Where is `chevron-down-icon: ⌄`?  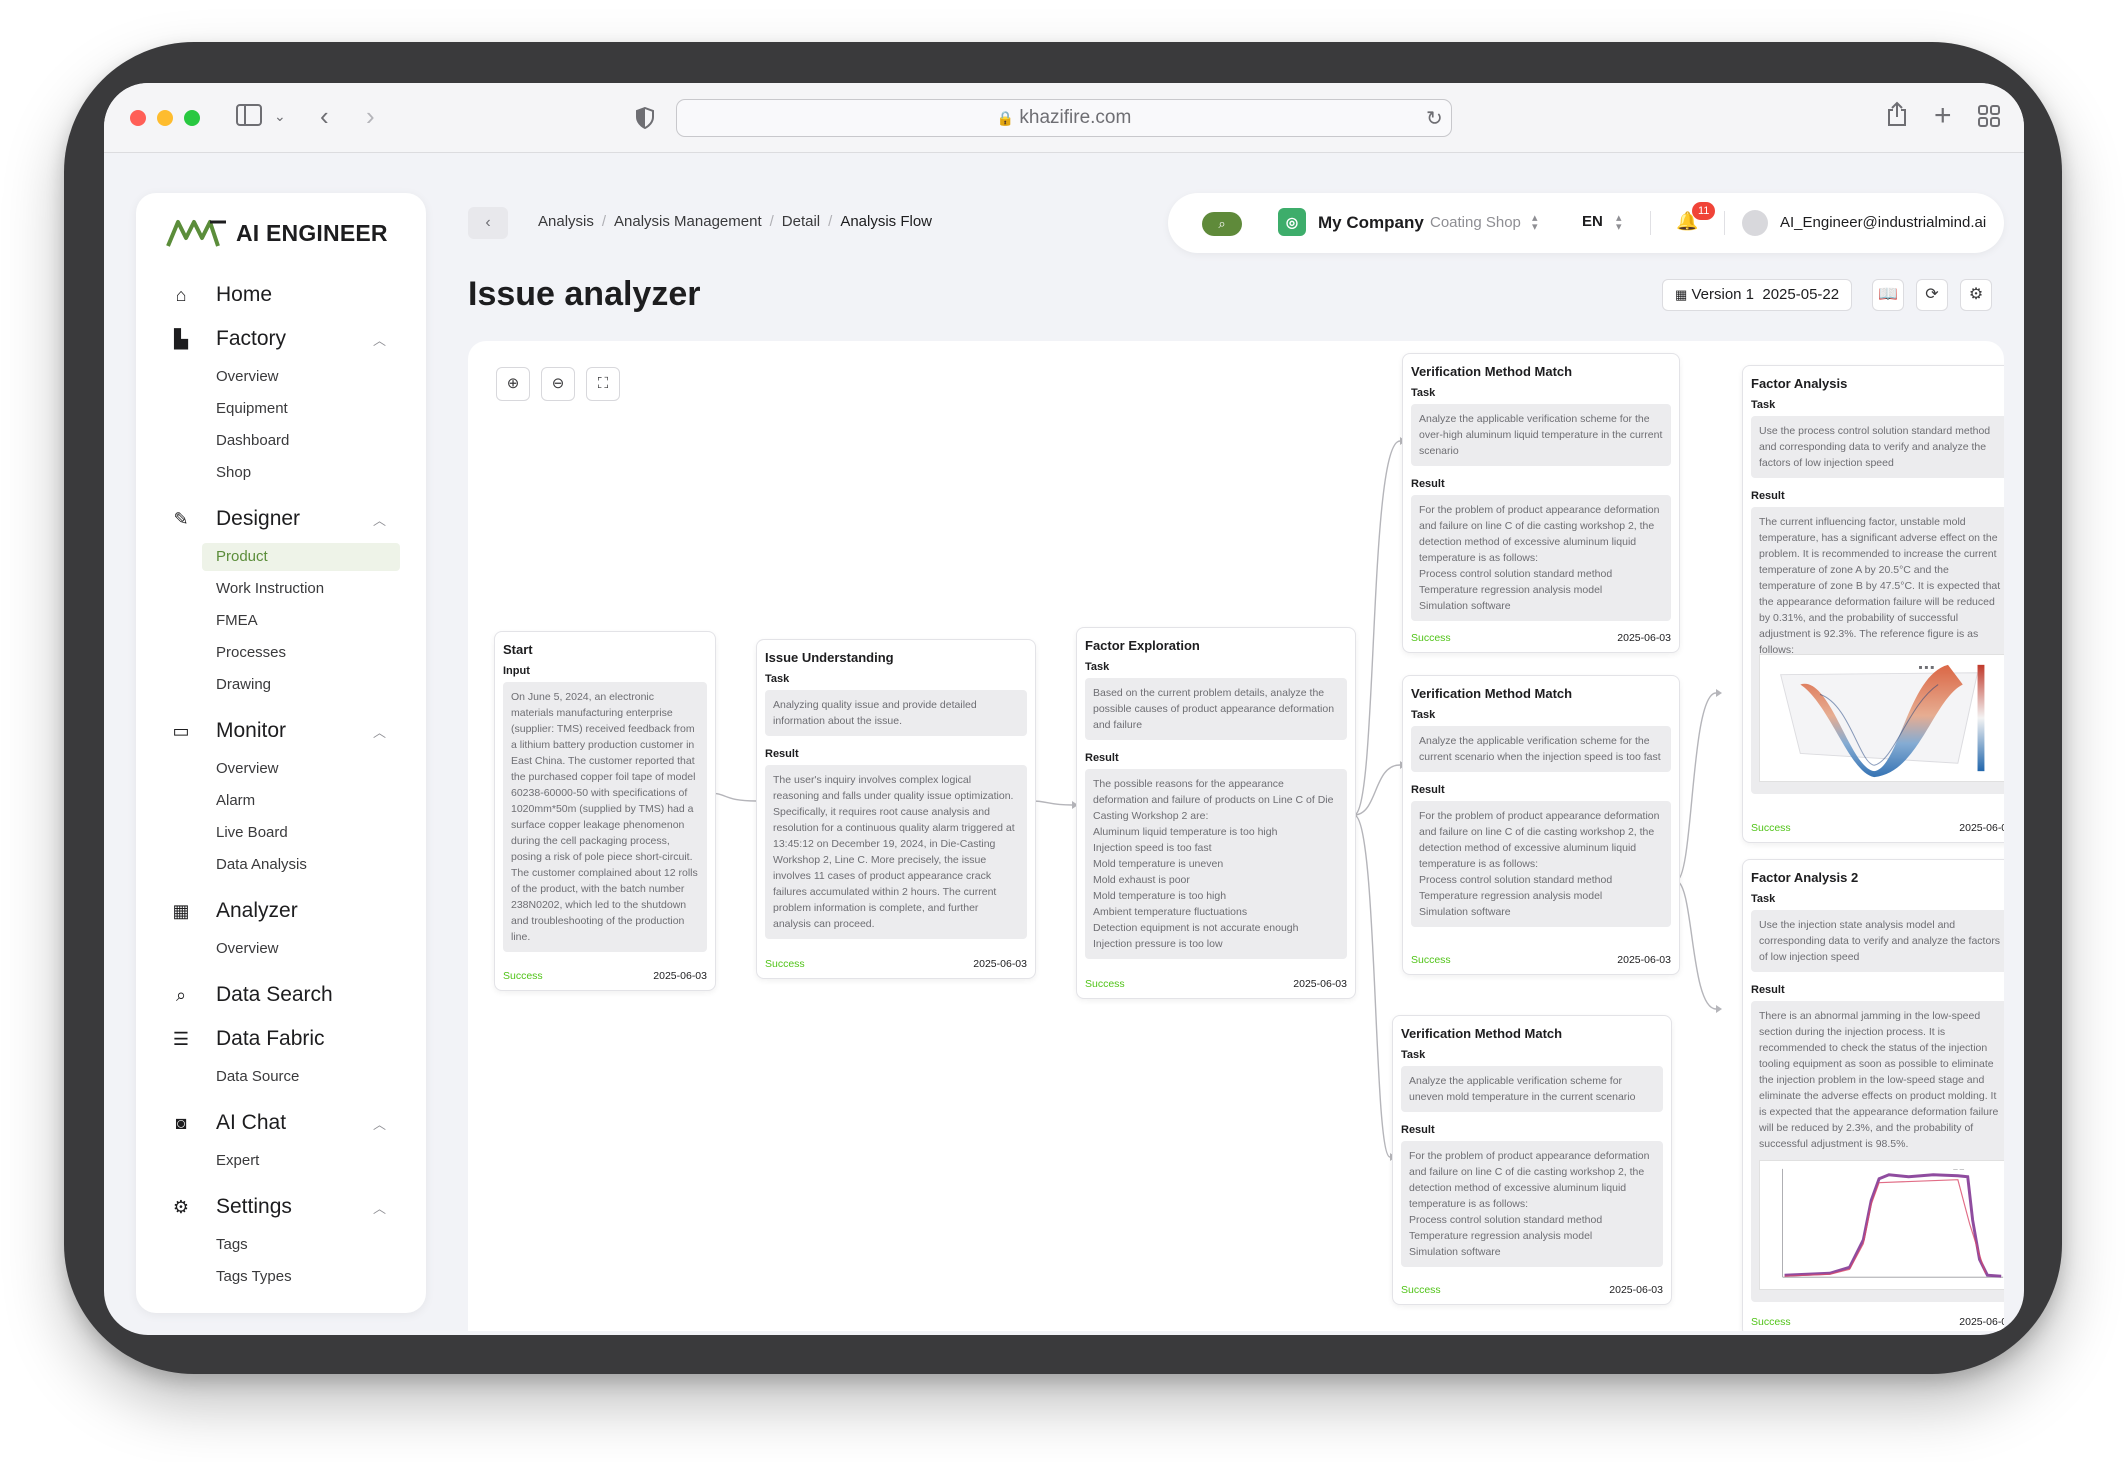
chevron-down-icon: ⌄ is located at coordinates (280, 116).